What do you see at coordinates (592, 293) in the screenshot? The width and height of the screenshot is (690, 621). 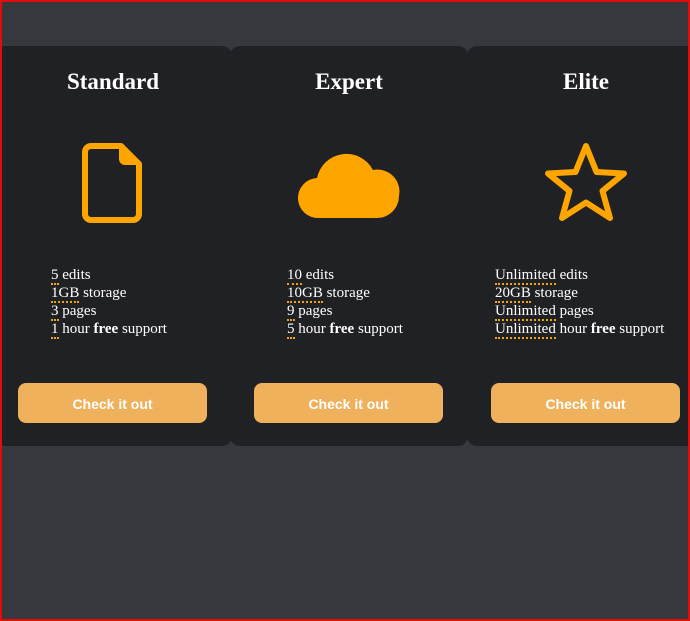 I see `feature-item: 20GB storage` at bounding box center [592, 293].